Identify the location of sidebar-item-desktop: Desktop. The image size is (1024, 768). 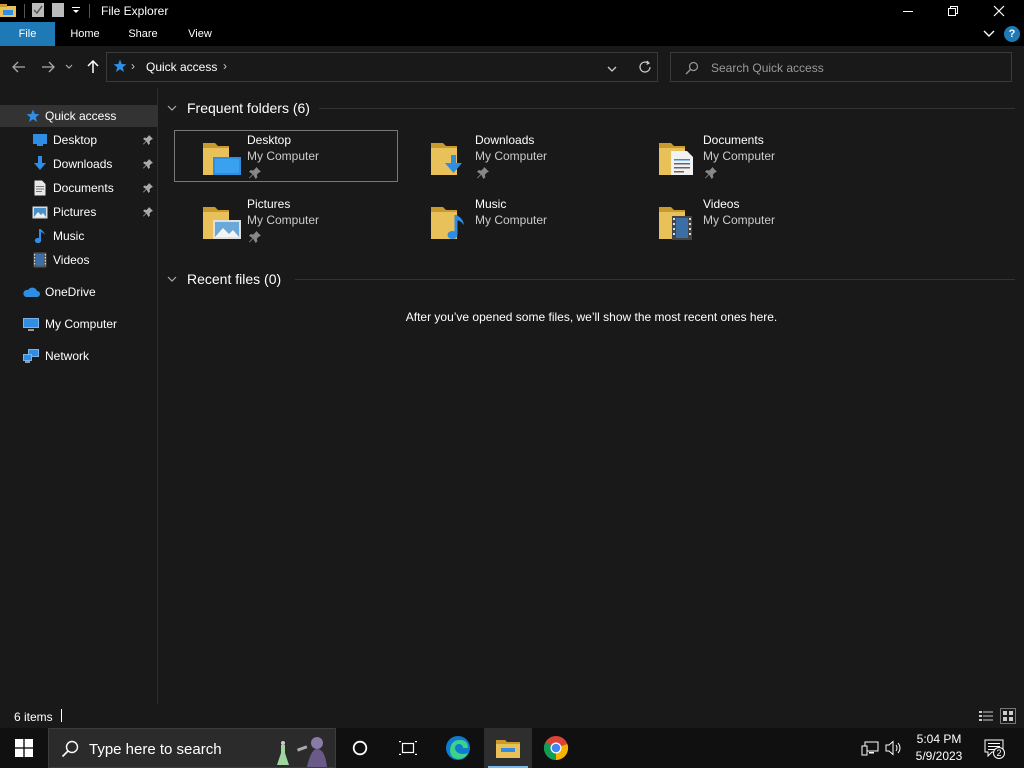
(79, 140).